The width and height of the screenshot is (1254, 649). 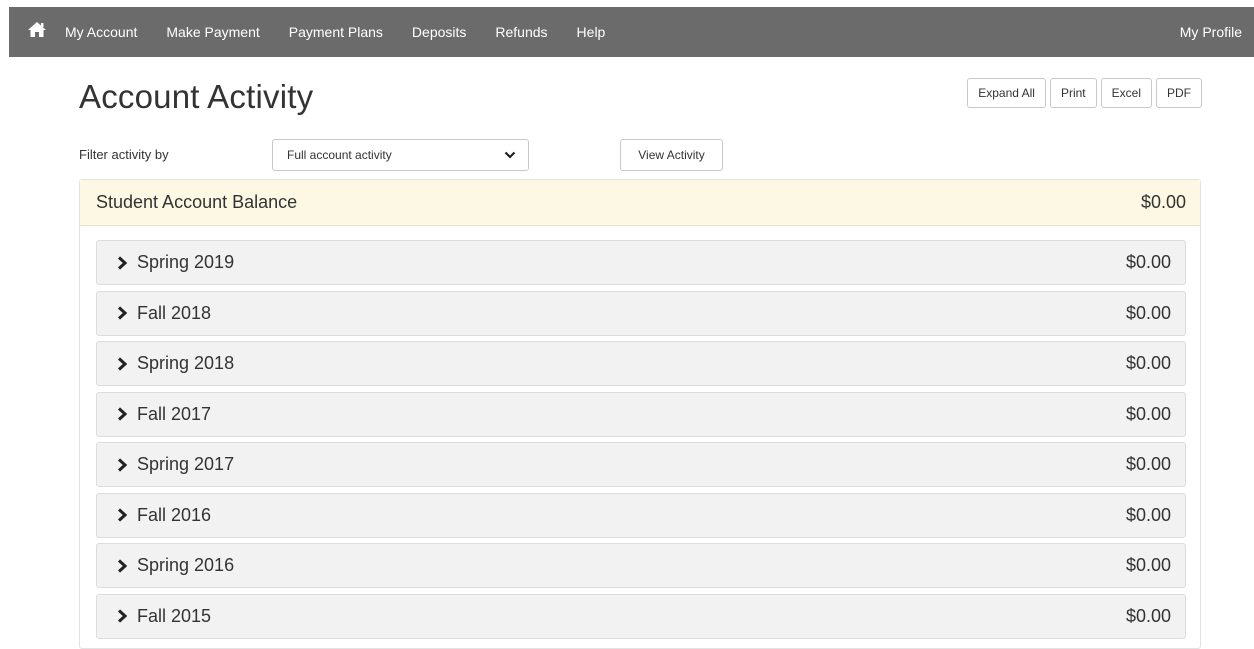 What do you see at coordinates (339, 155) in the screenshot?
I see `filter-selected-value: Full account activity` at bounding box center [339, 155].